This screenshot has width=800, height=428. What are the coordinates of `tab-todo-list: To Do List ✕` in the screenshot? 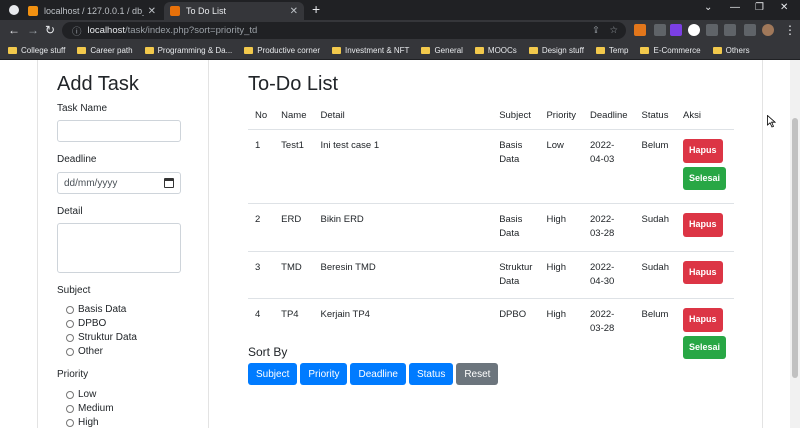 It's located at (234, 11).